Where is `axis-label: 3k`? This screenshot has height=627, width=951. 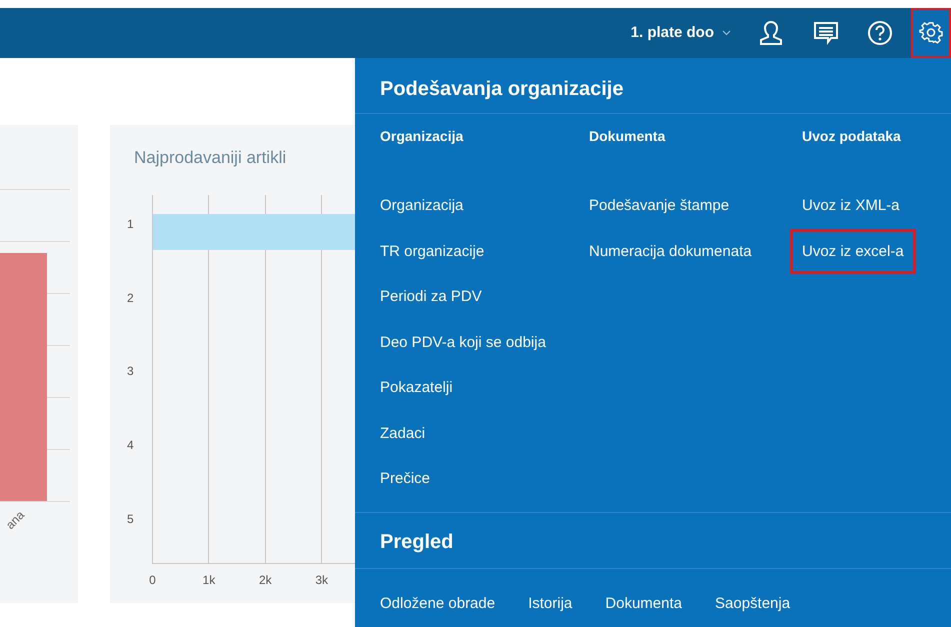
axis-label: 3k is located at coordinates (321, 580).